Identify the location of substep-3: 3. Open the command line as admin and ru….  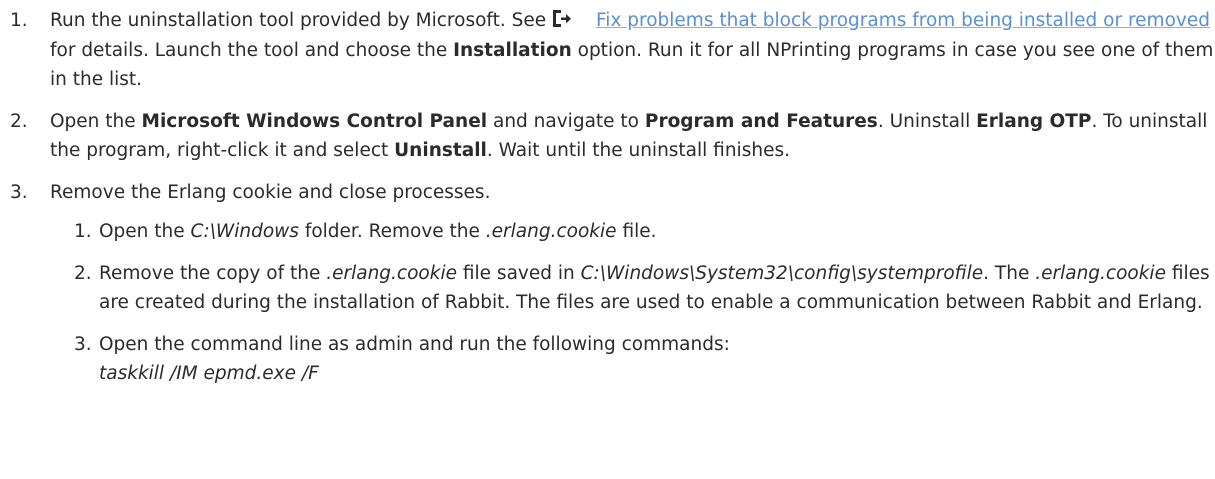
(632, 359).